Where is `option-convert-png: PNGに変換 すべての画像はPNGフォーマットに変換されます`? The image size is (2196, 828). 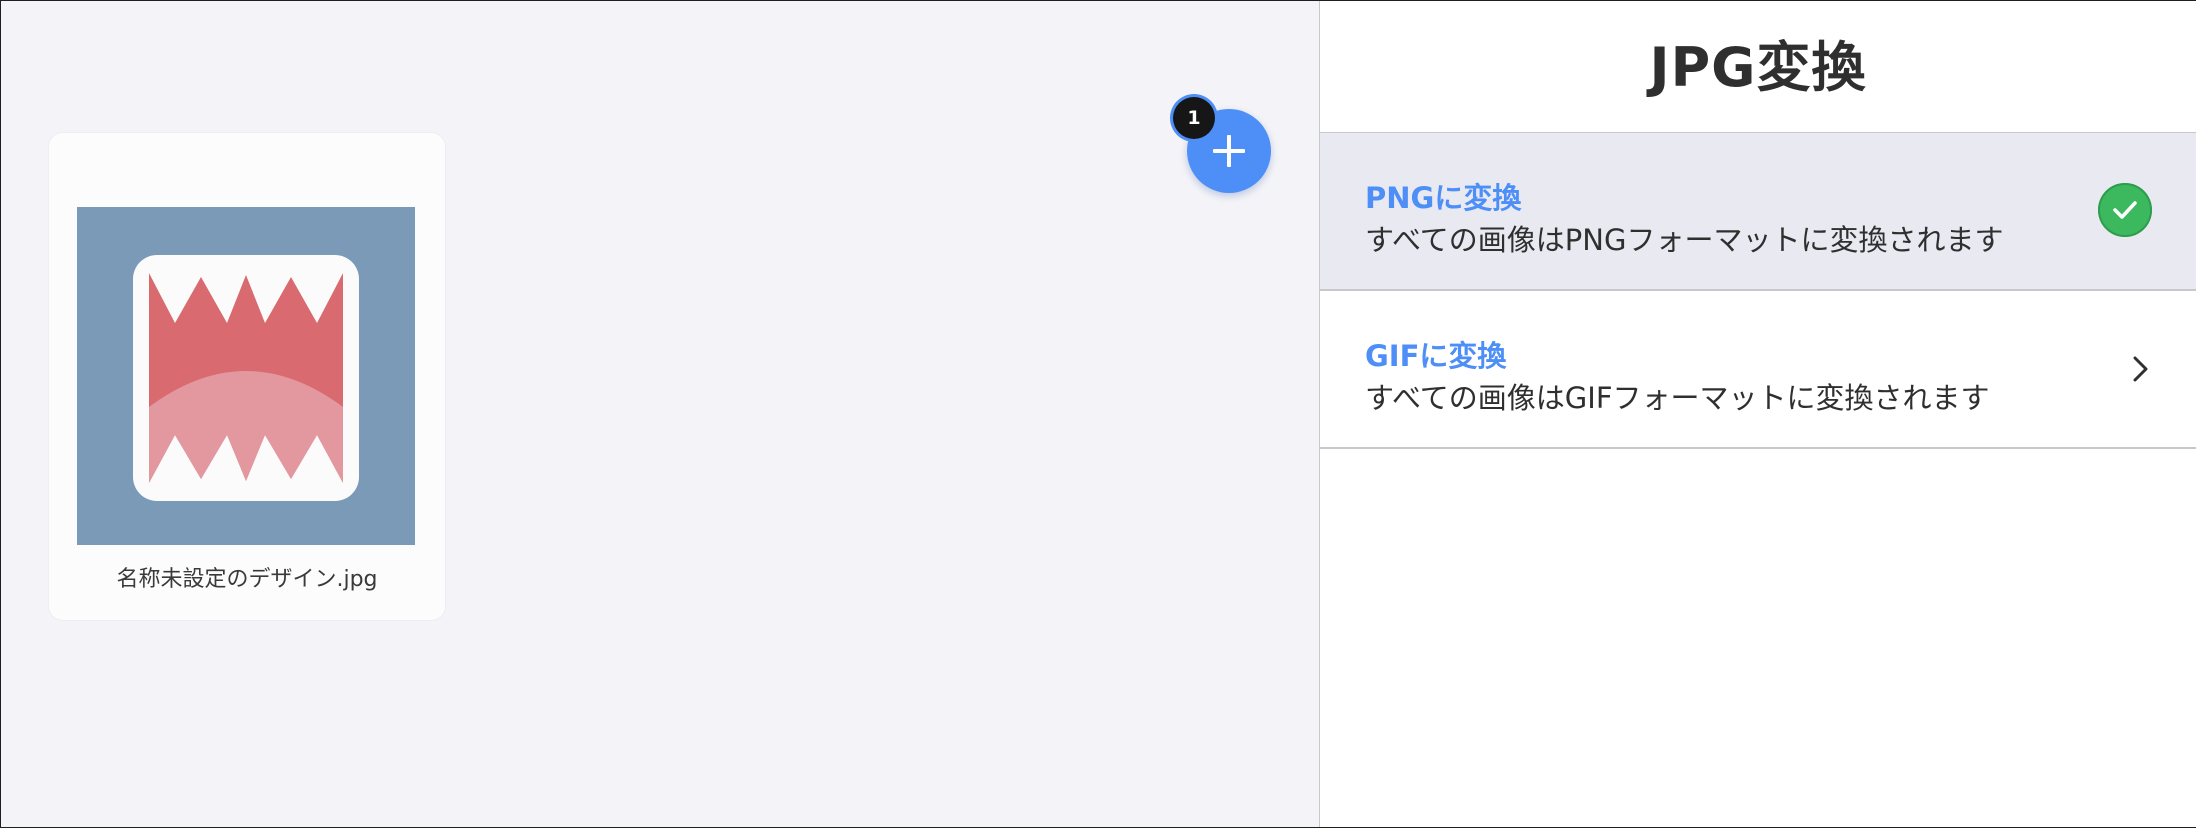
option-convert-png: PNGに変換 すべての画像はPNGフォーマットに変換されます is located at coordinates (1758, 212).